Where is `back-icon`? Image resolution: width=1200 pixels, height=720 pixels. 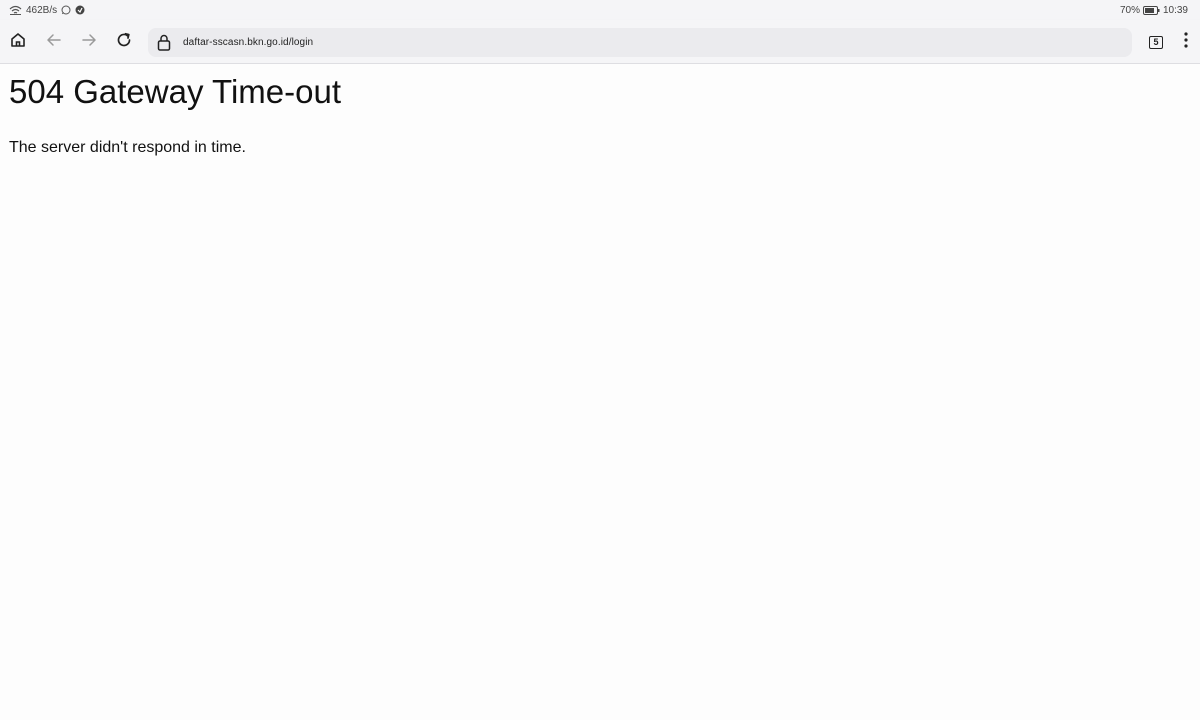
back-icon is located at coordinates (54, 42).